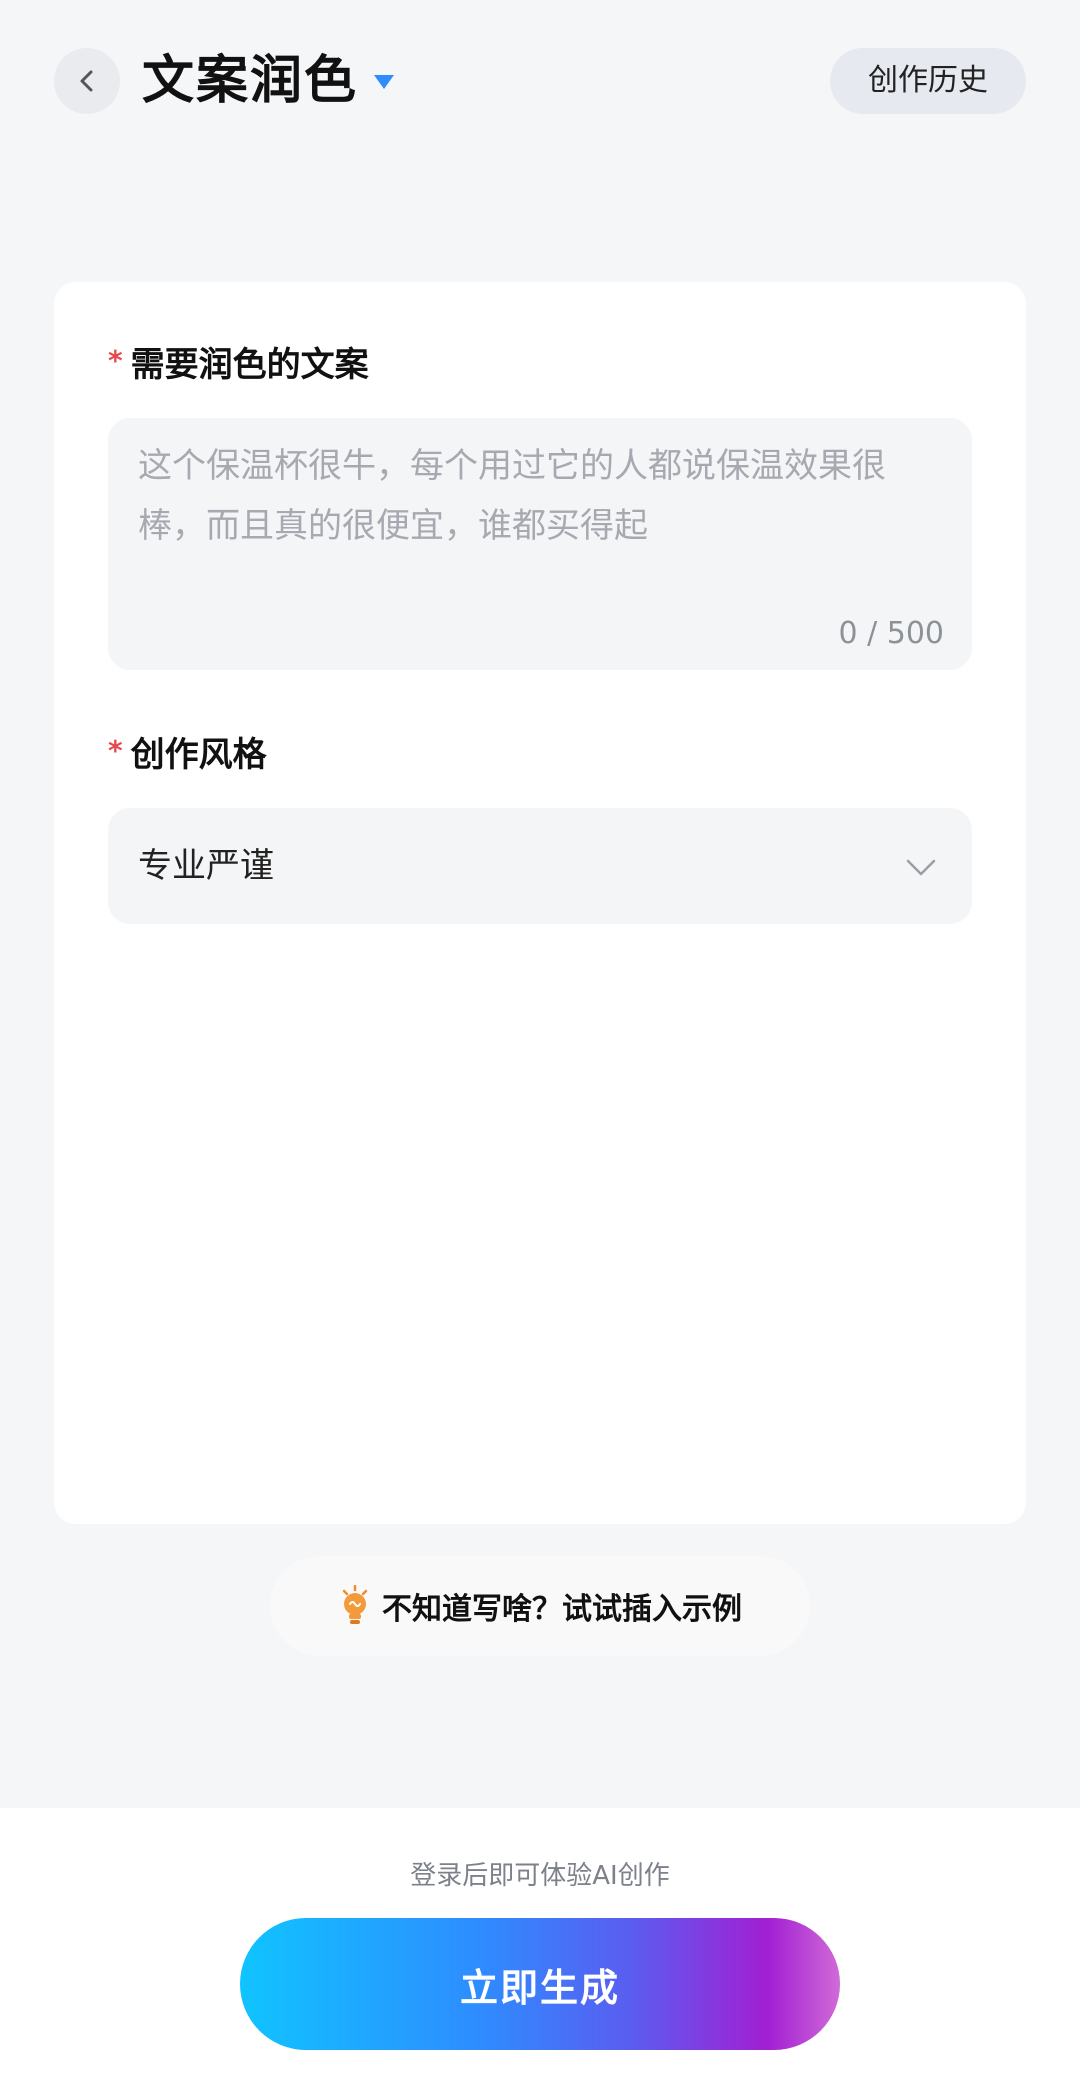 Image resolution: width=1080 pixels, height=2079 pixels. I want to click on back-button, so click(87, 81).